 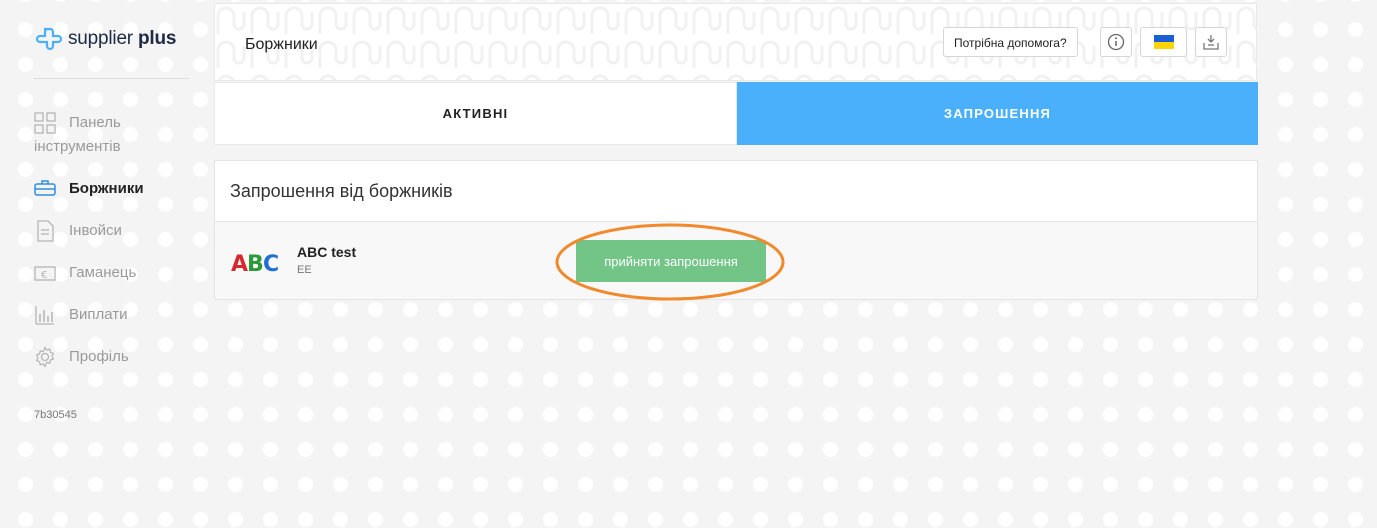 What do you see at coordinates (997, 113) in the screenshot?
I see `tab-invitations: ЗАПРОШЕННЯ` at bounding box center [997, 113].